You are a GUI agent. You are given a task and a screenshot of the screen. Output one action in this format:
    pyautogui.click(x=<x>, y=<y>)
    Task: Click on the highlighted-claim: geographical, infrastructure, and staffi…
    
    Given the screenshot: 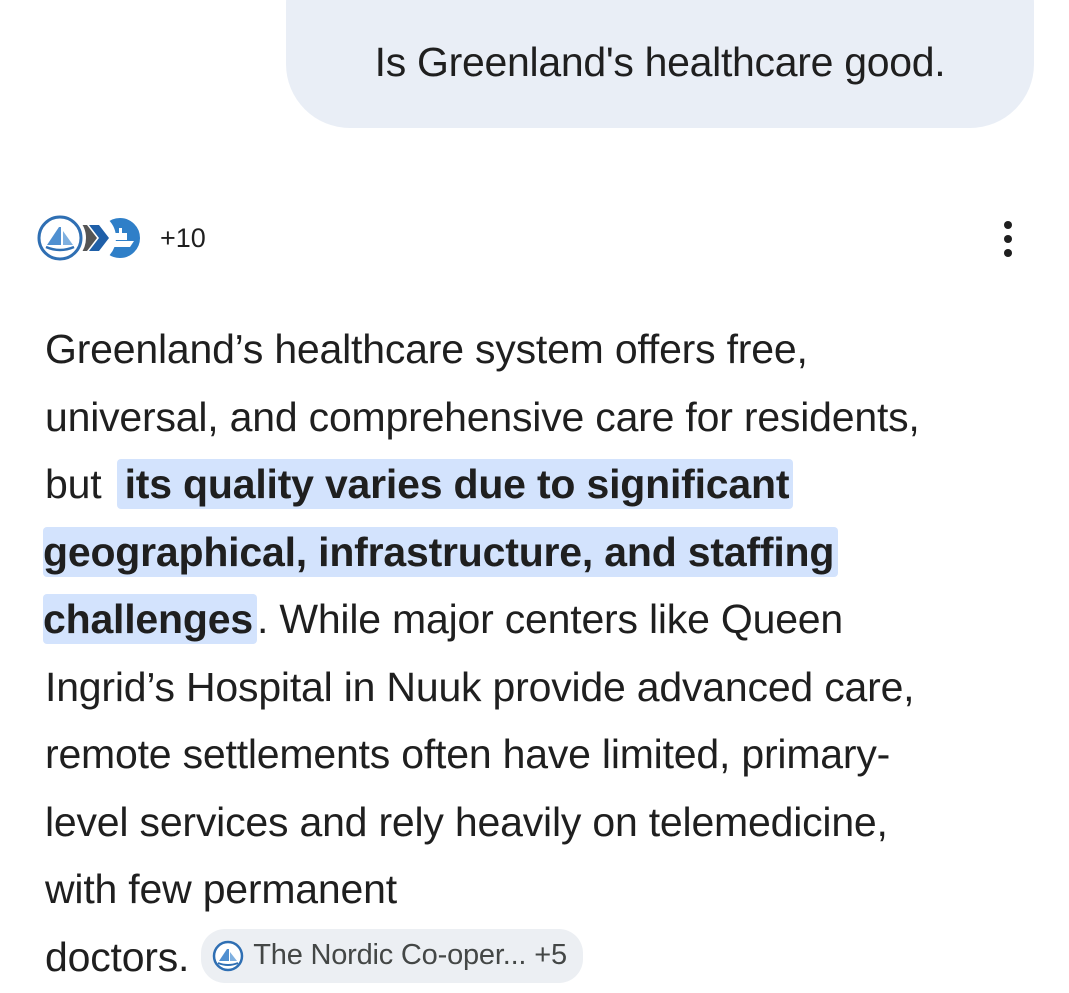 What is the action you would take?
    pyautogui.click(x=441, y=551)
    